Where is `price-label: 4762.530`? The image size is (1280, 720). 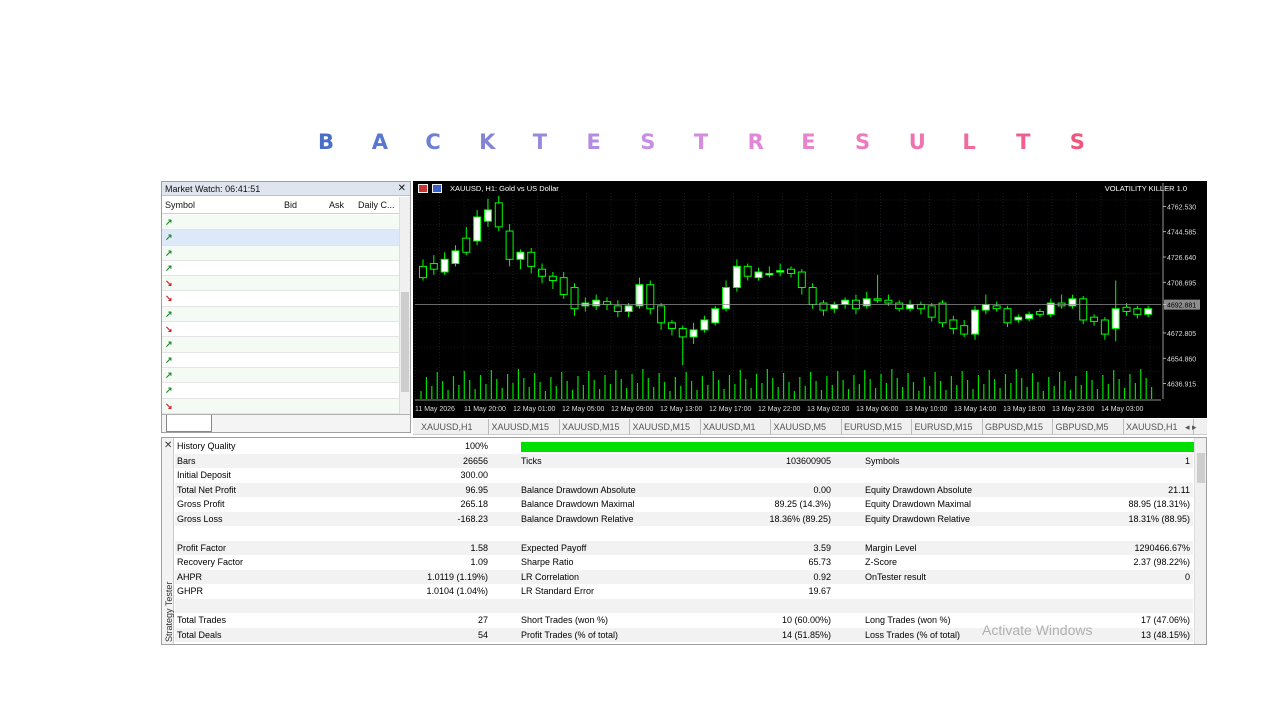 price-label: 4762.530 is located at coordinates (1181, 207).